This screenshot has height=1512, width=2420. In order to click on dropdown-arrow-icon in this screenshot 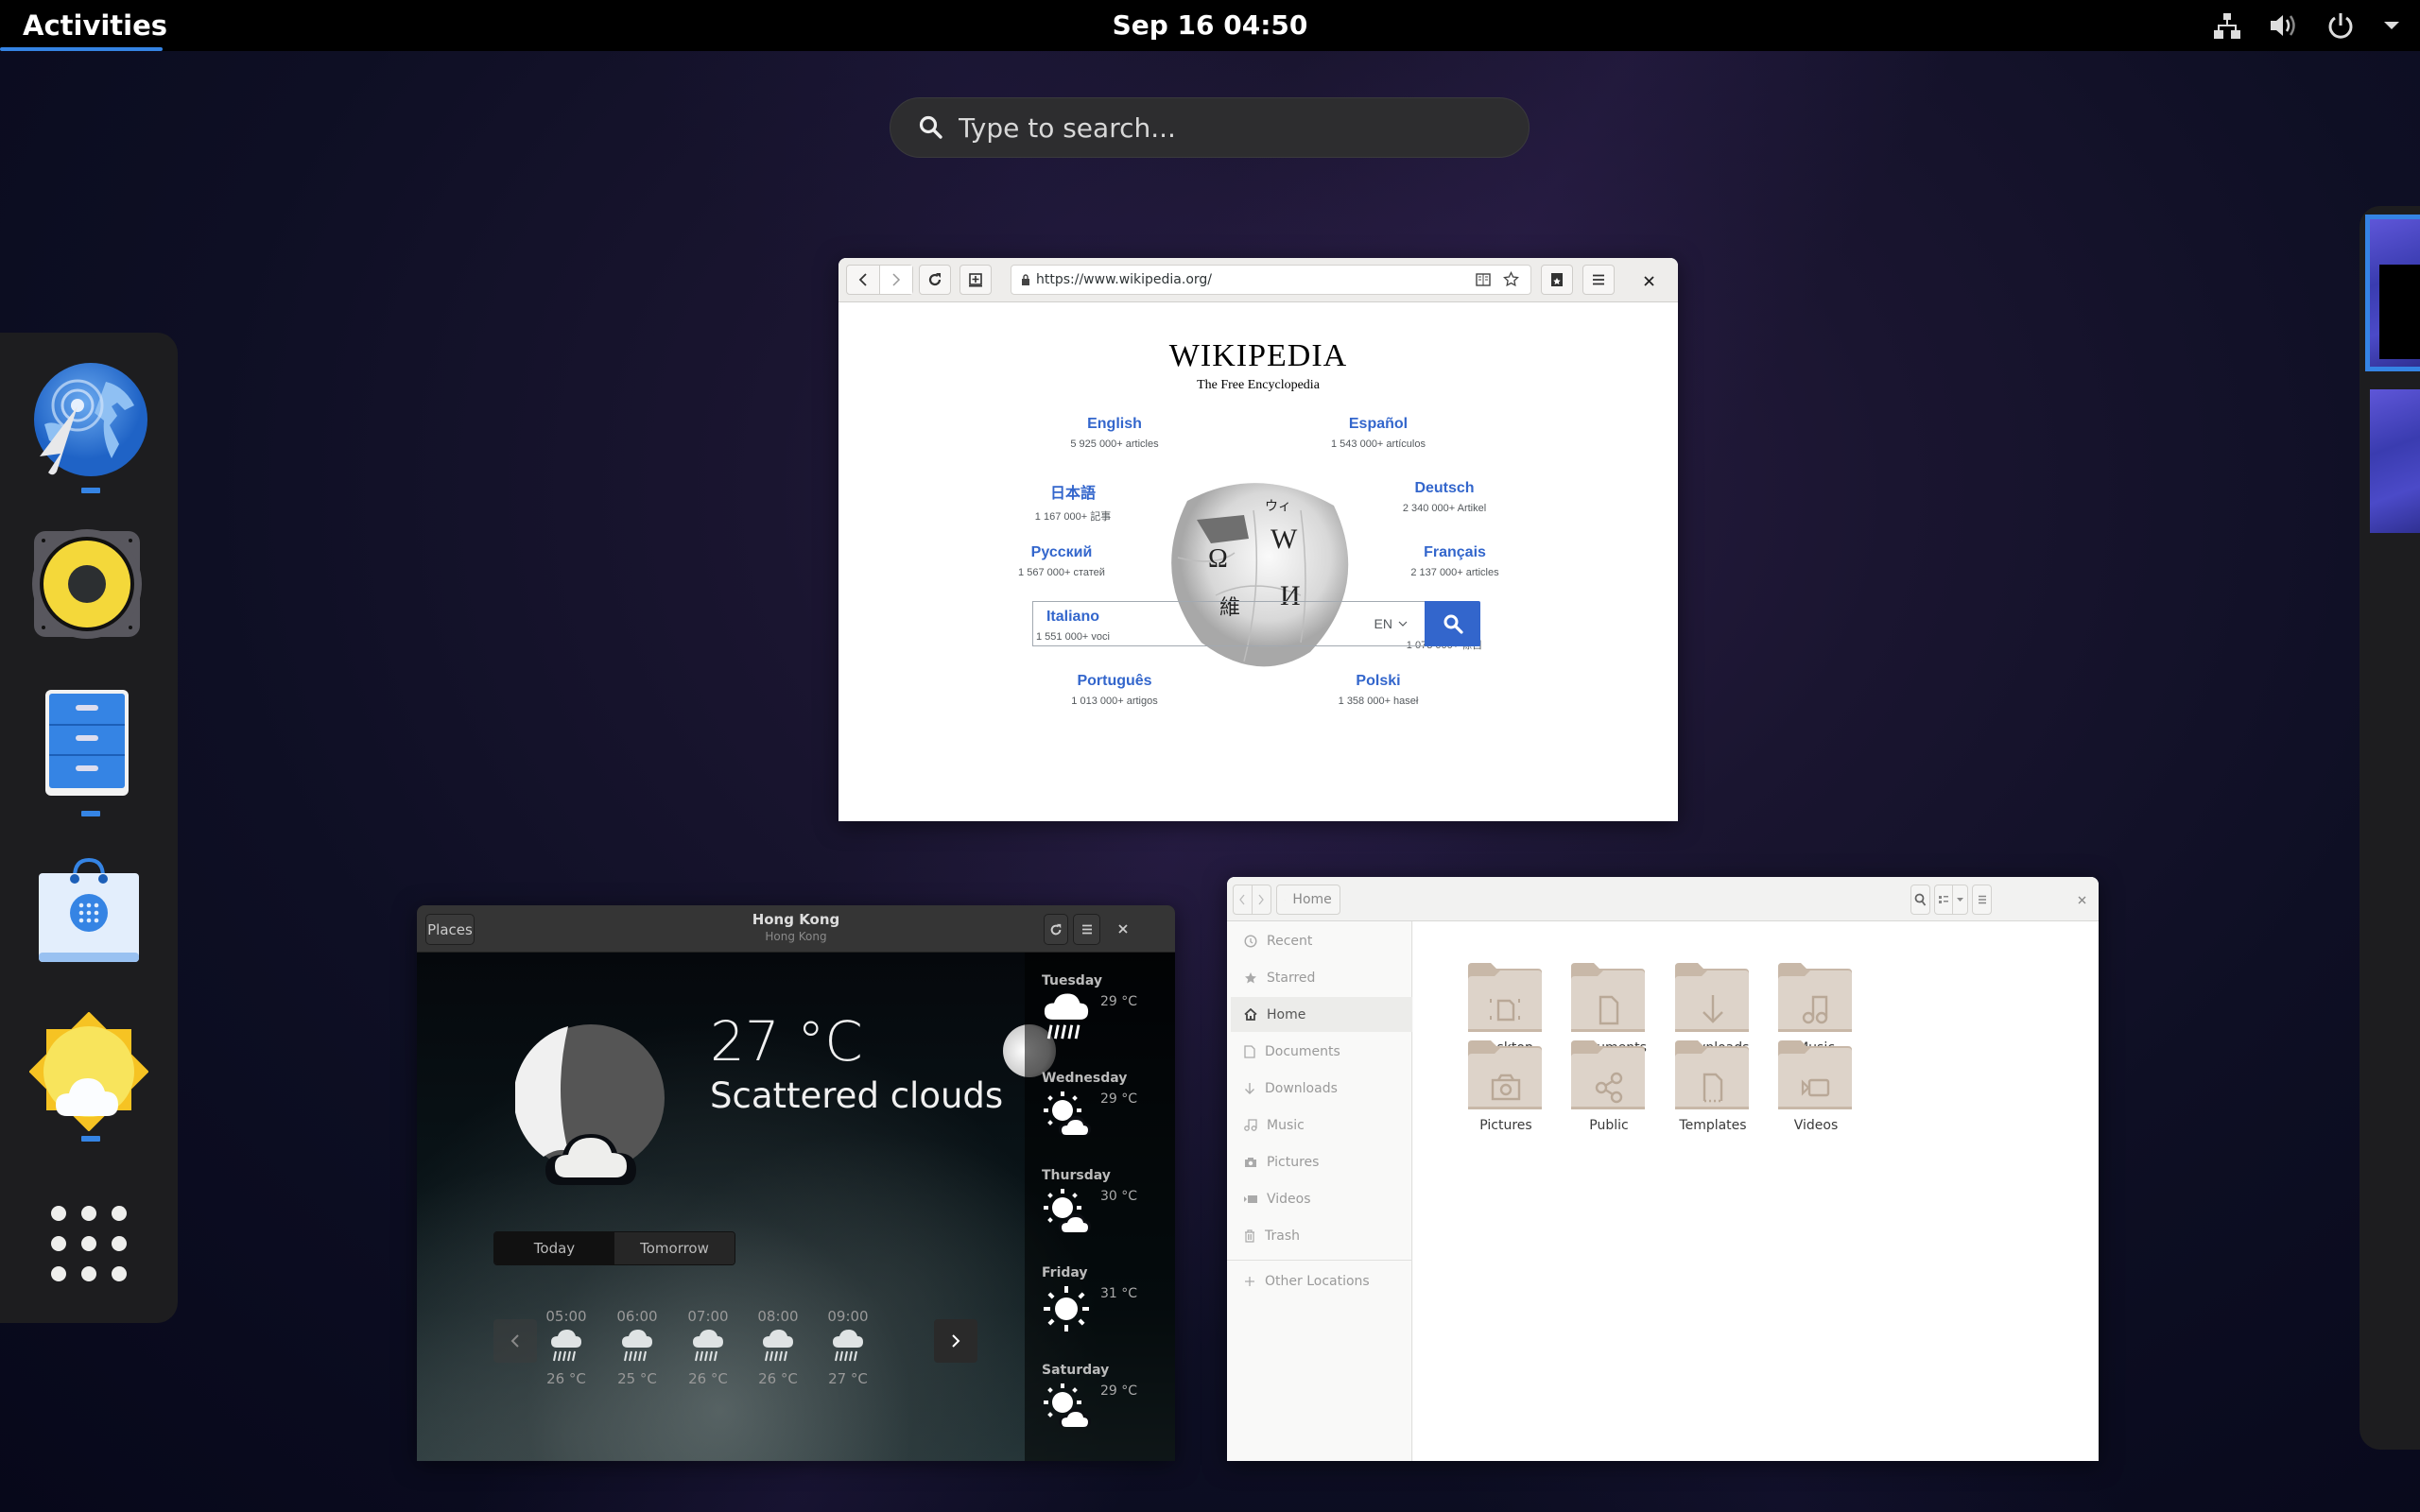, I will do `click(1961, 899)`.